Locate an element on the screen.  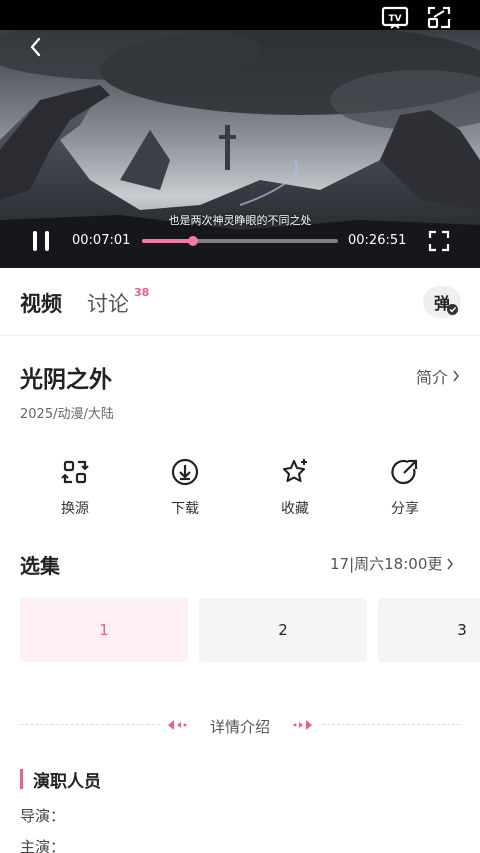
cast-header: 演职人员 is located at coordinates (60, 780).